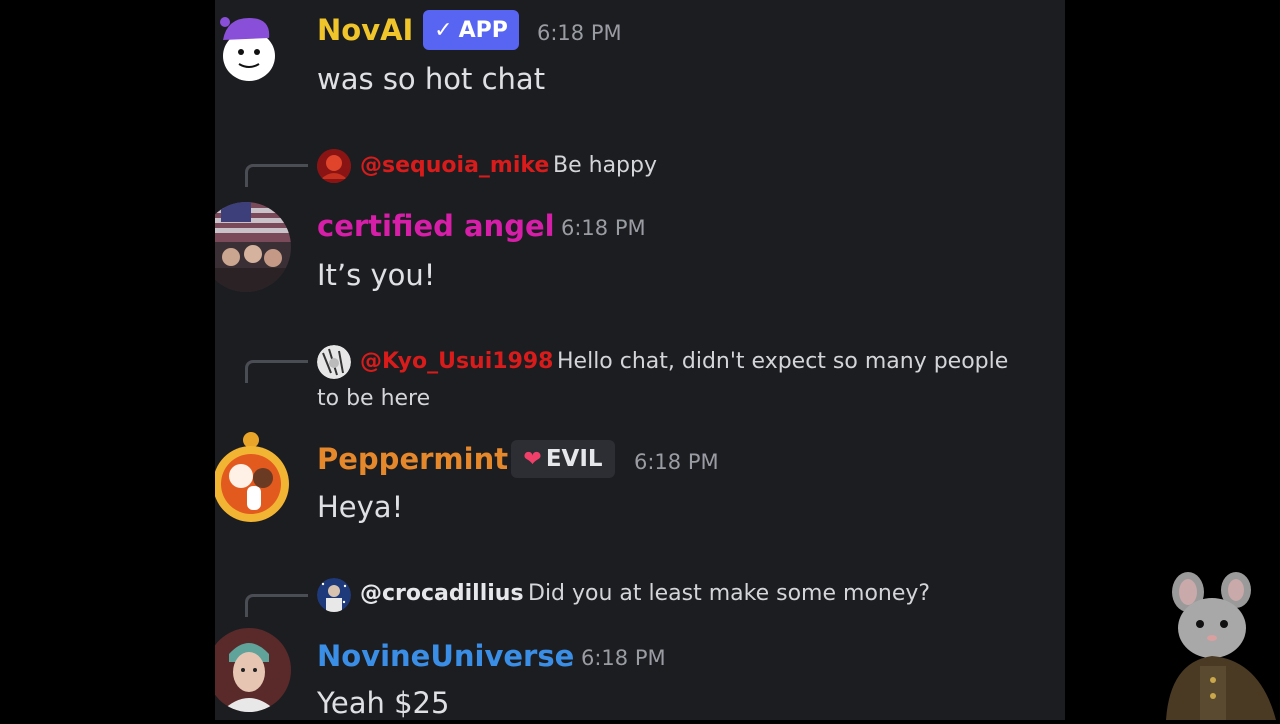 This screenshot has width=1280, height=724. What do you see at coordinates (729, 594) in the screenshot?
I see `reply-preview-text: Did you at least make some money?` at bounding box center [729, 594].